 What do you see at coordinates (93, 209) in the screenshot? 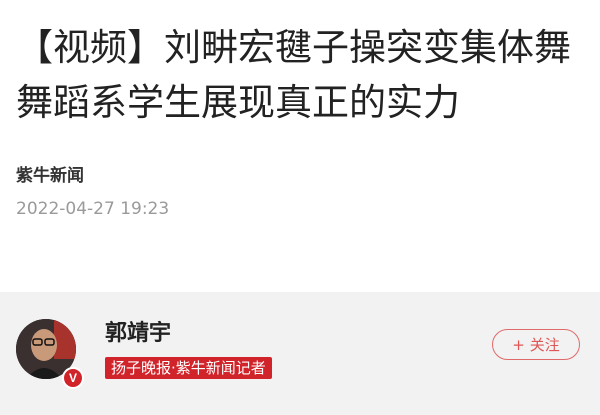
I see `publish-time: 2022-04-27 19:23` at bounding box center [93, 209].